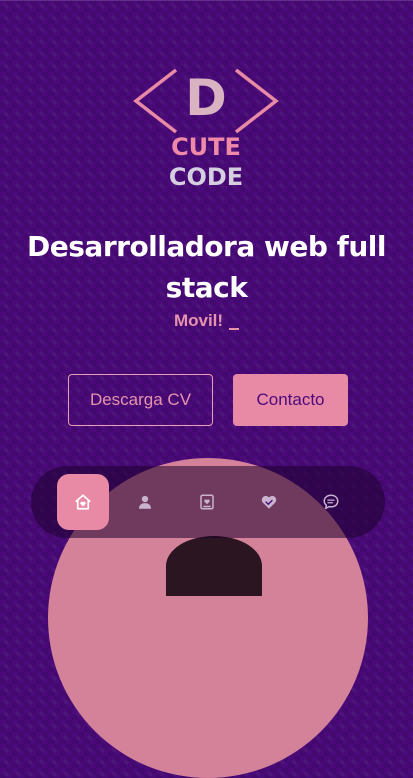 The image size is (413, 778). Describe the element at coordinates (206, 267) in the screenshot. I see `hero-title: Desarrolladora web full stack` at that location.